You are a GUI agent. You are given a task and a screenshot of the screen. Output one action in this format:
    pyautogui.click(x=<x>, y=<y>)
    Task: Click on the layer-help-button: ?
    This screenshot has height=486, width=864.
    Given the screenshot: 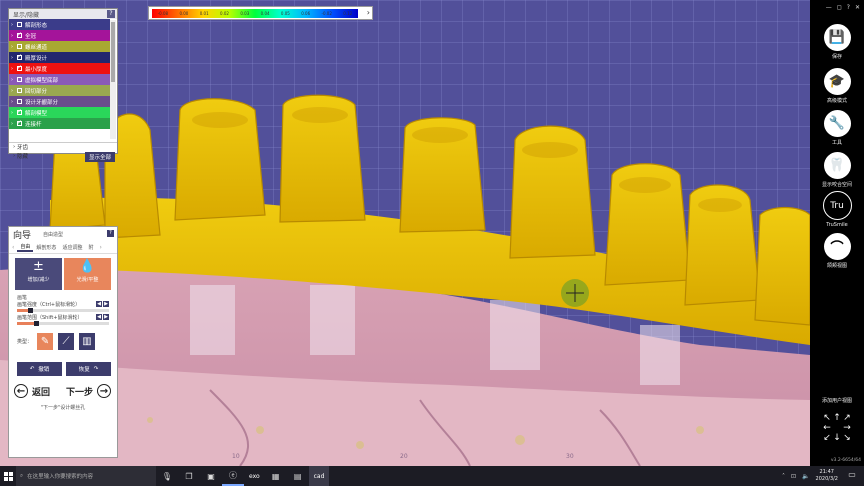 What is the action you would take?
    pyautogui.click(x=111, y=14)
    